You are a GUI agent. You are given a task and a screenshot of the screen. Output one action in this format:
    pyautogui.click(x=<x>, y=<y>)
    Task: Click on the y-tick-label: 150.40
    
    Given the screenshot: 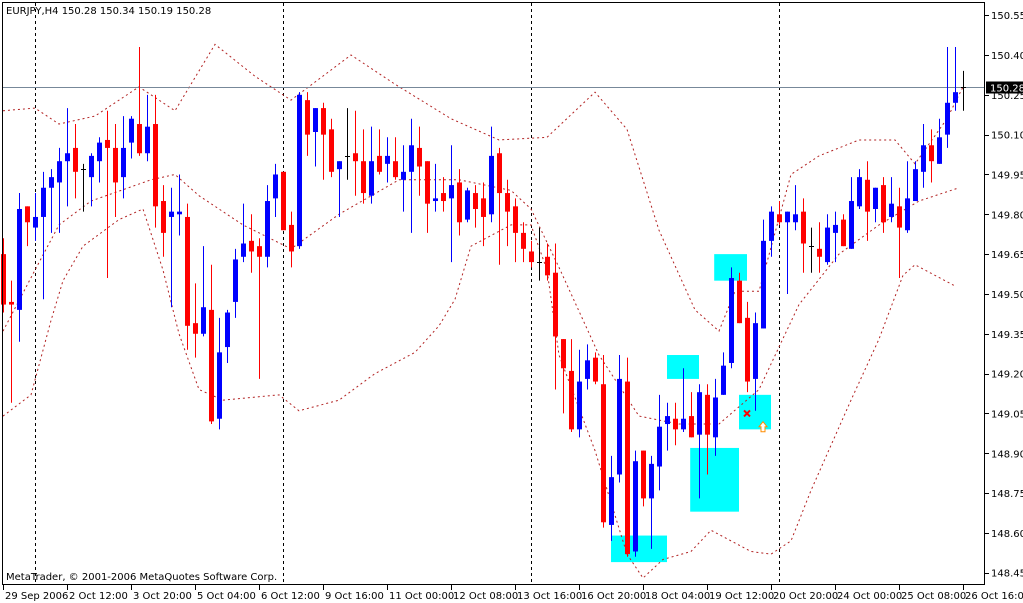 What is the action you would take?
    pyautogui.click(x=1007, y=56)
    